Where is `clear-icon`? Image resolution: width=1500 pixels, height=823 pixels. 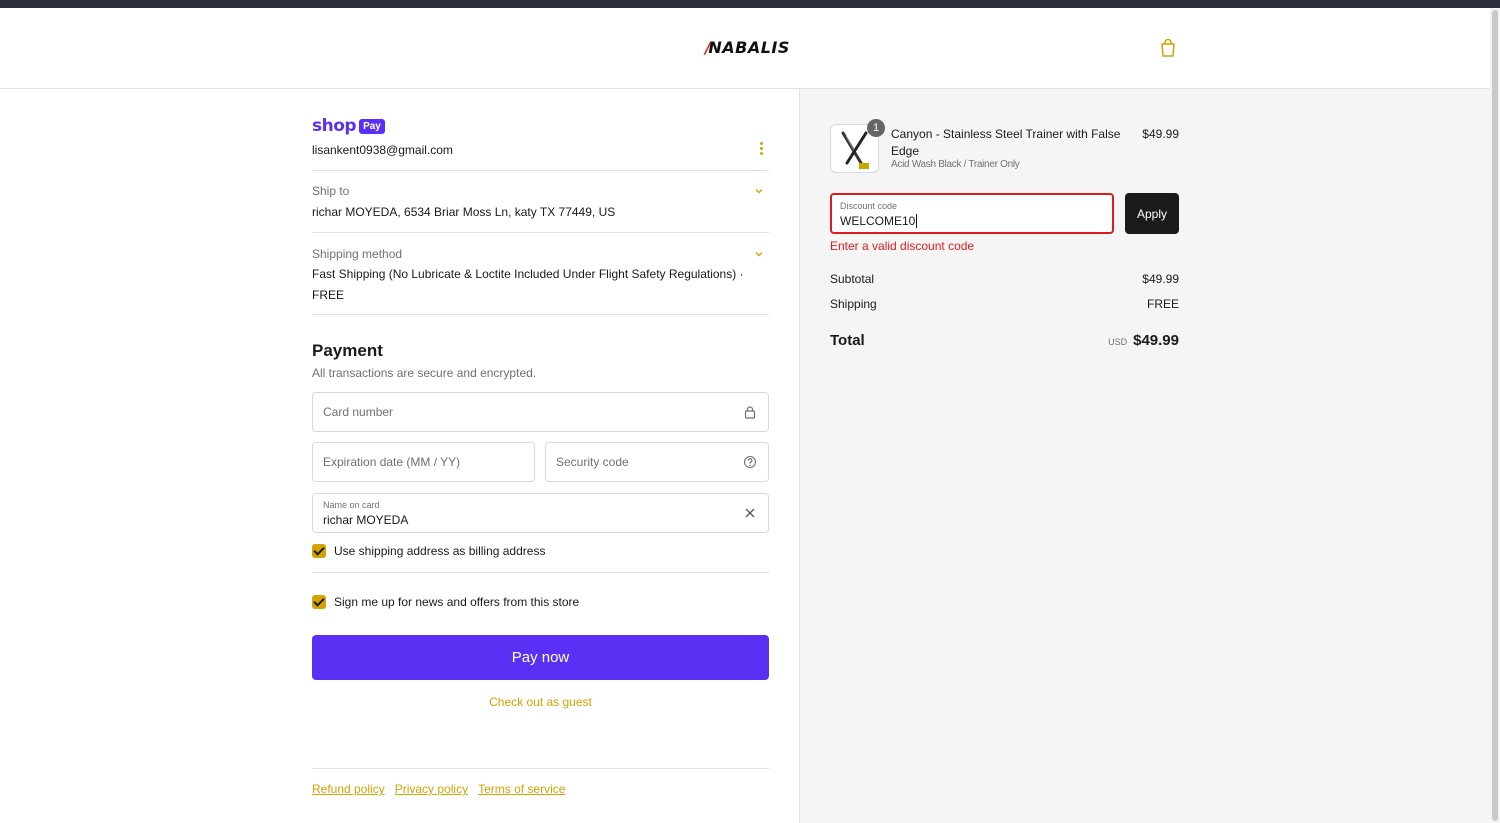 clear-icon is located at coordinates (750, 513).